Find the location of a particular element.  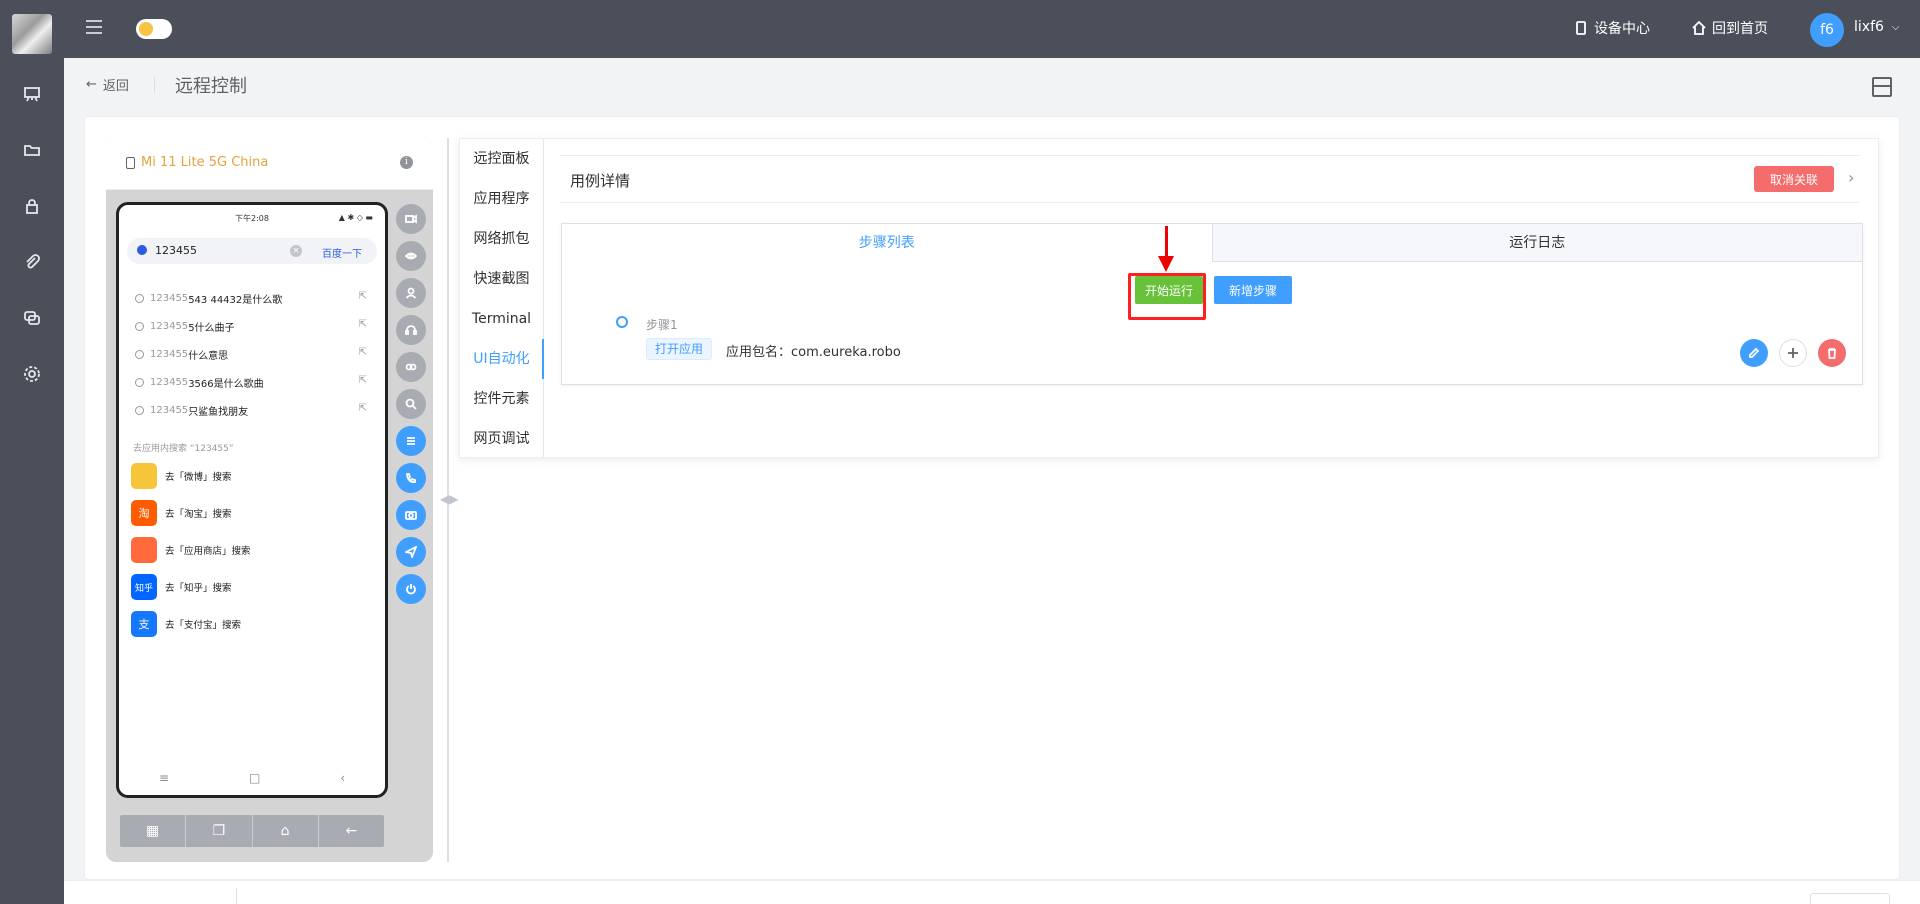

suggestion-item: 123455 5什么曲子 ⇱ is located at coordinates (253, 326).